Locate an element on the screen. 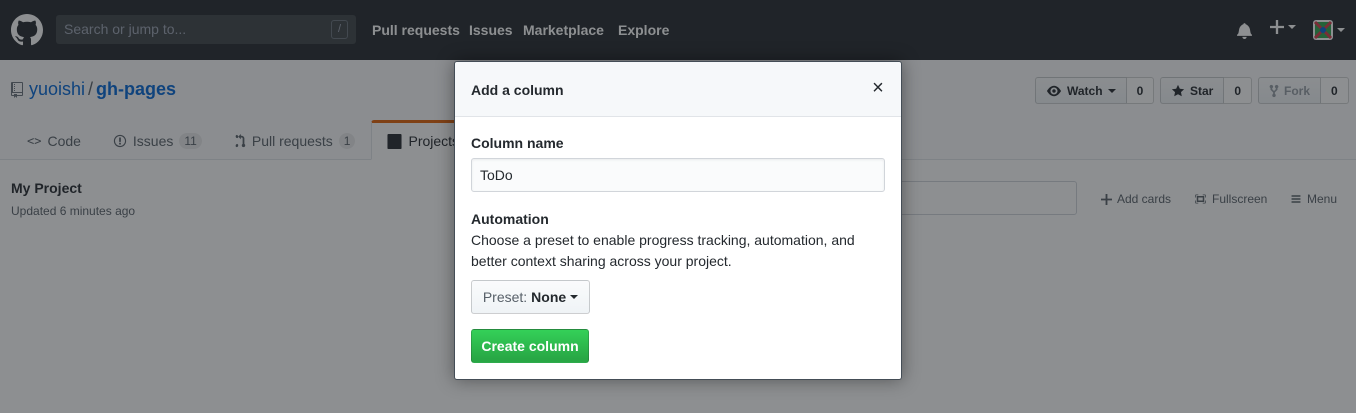 This screenshot has height=413, width=1356. close-icon: × is located at coordinates (878, 88).